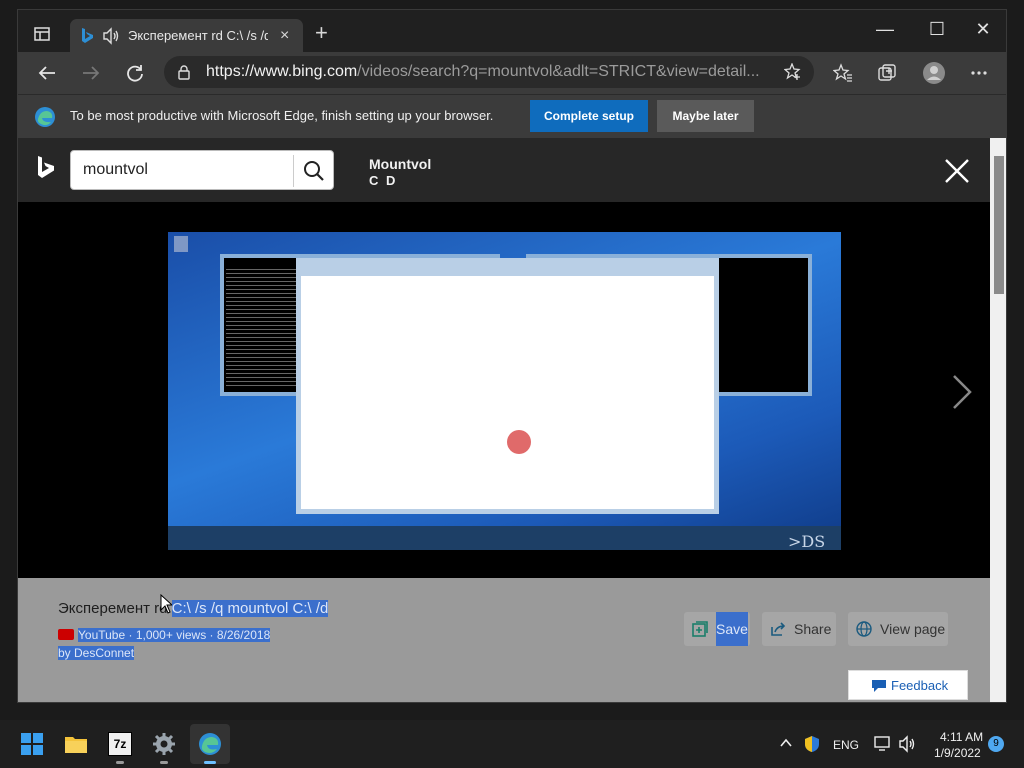  I want to click on profile-avatar-icon, so click(934, 73).